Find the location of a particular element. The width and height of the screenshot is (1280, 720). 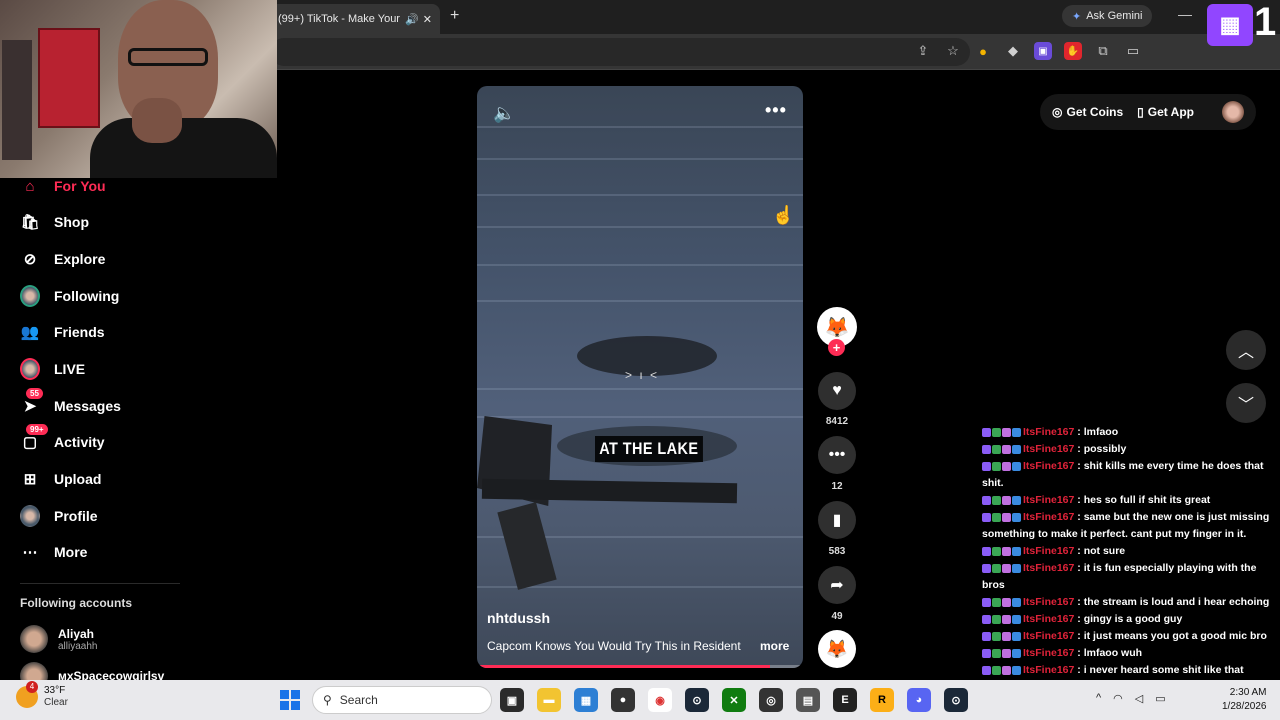

new-tab-button: + is located at coordinates (454, 16).